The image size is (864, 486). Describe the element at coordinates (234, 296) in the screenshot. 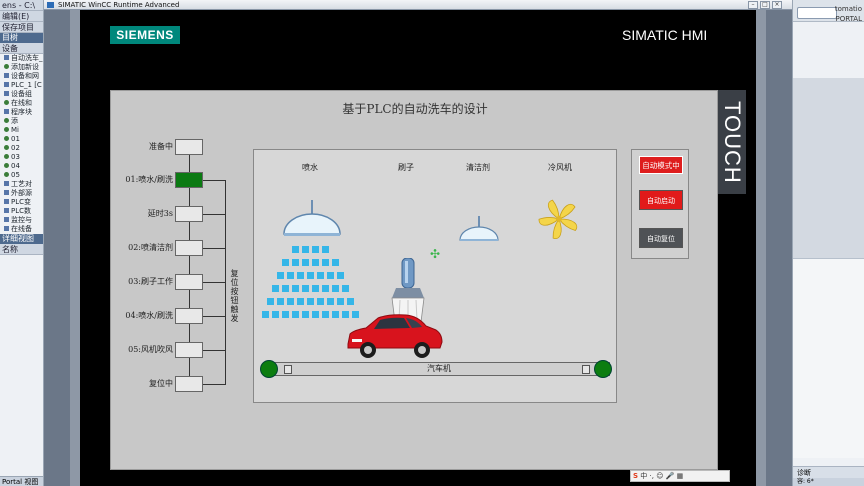

I see `reset-trigger-label: 复位按钮触发` at that location.